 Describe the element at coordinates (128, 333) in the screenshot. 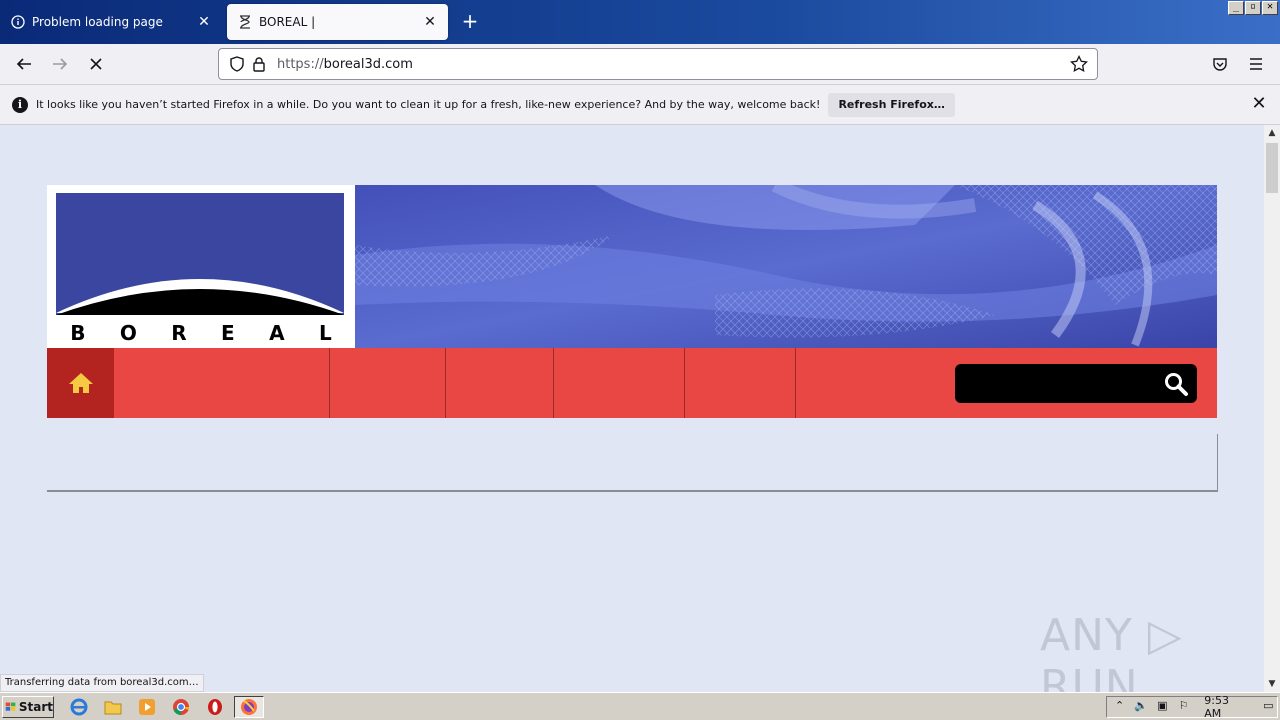

I see `logo-letter: O` at that location.